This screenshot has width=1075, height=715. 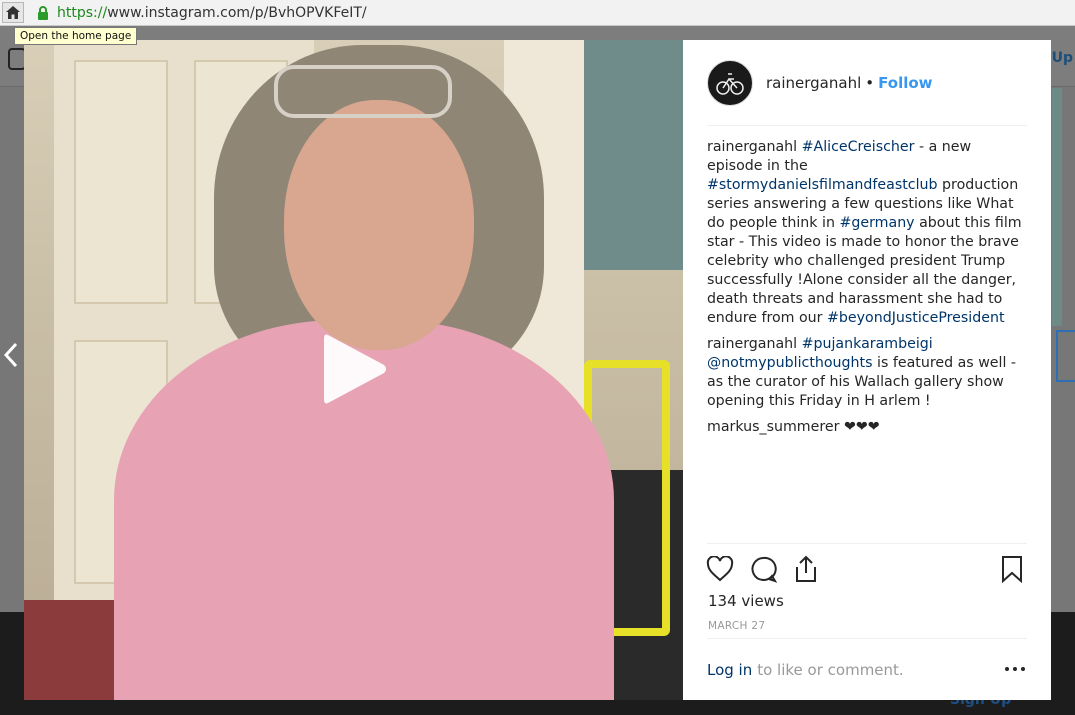 I want to click on lock-icon, so click(x=43, y=13).